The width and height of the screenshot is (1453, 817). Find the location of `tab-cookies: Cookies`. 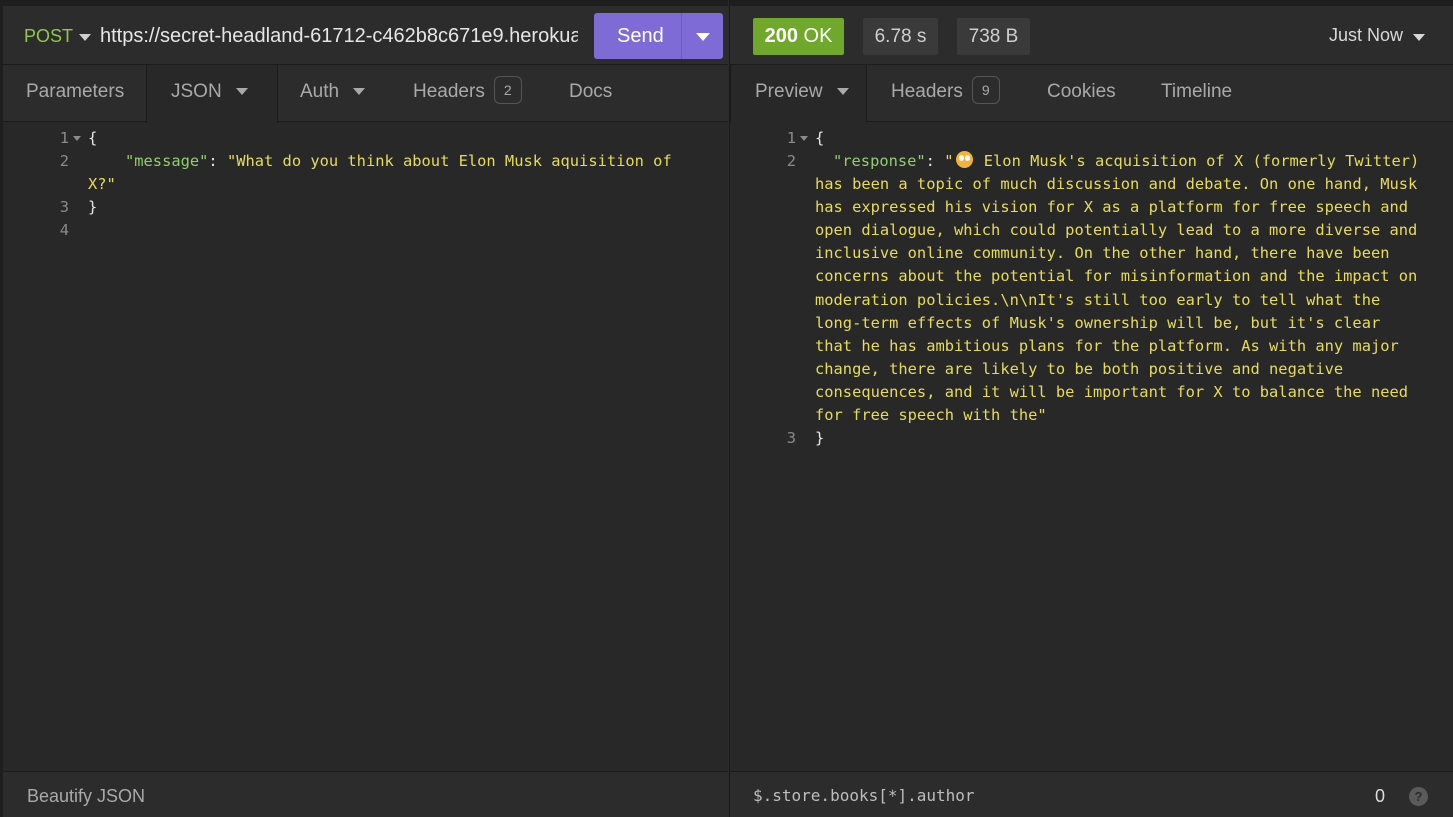

tab-cookies: Cookies is located at coordinates (1081, 93).